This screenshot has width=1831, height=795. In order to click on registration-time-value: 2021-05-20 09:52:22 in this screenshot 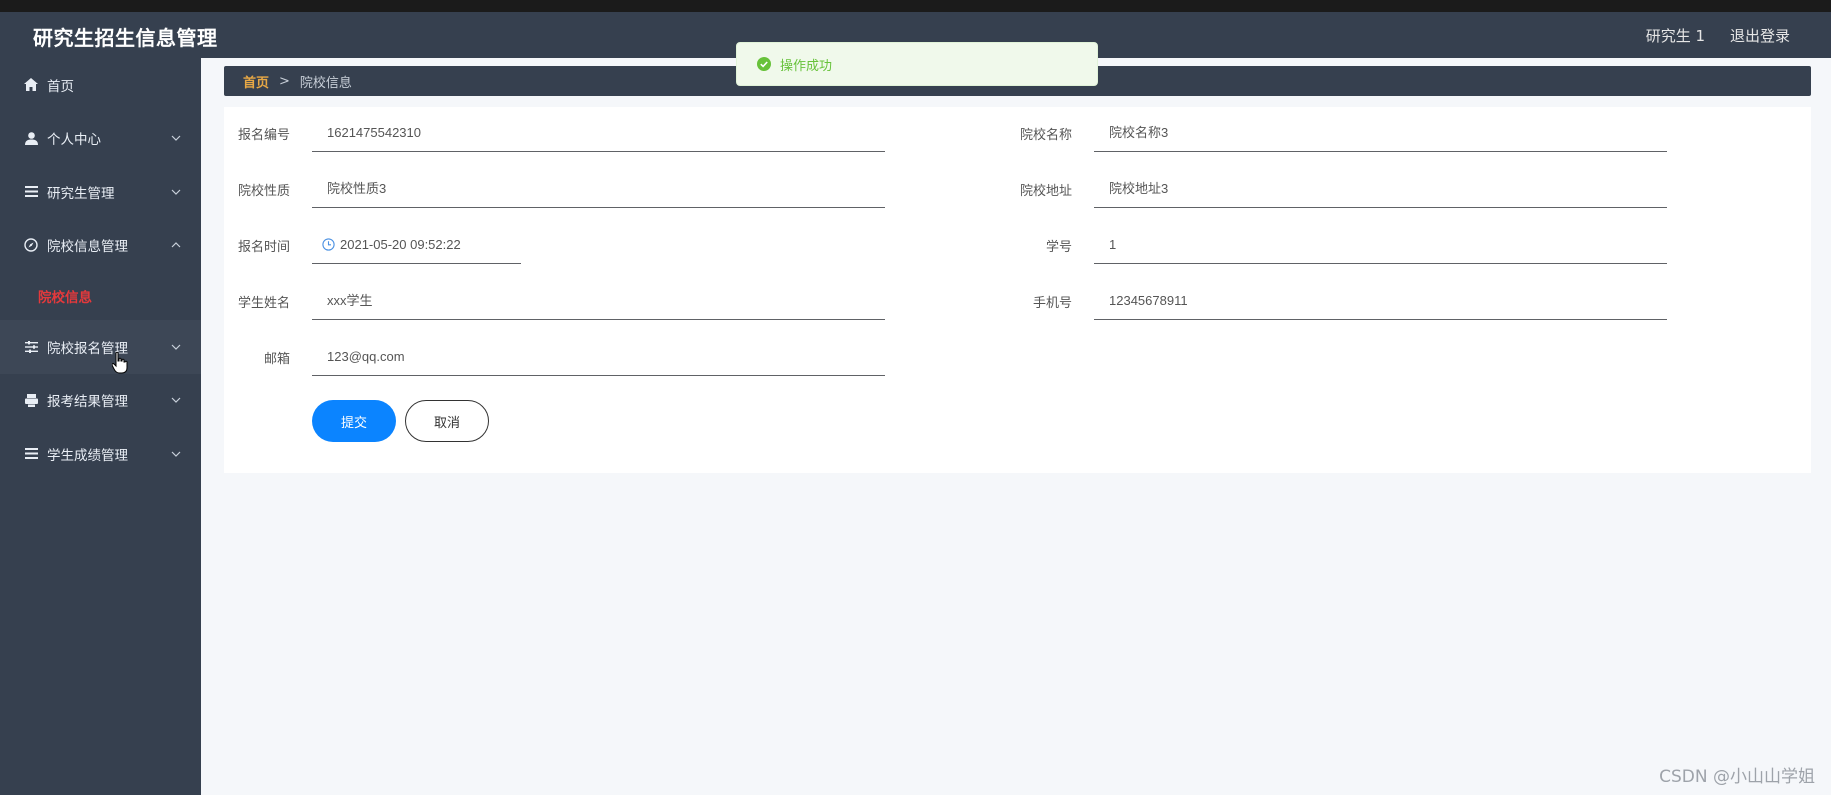, I will do `click(400, 244)`.